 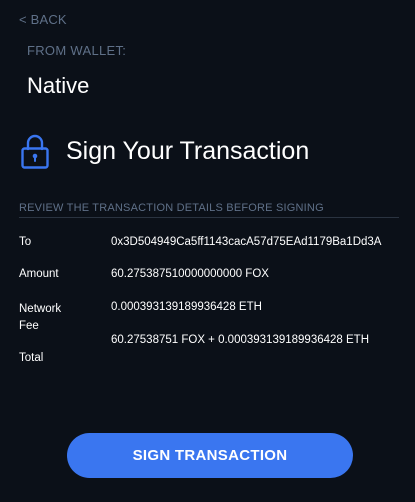 What do you see at coordinates (186, 307) in the screenshot?
I see `network-fee-value: 0.000393139189936428 ETH` at bounding box center [186, 307].